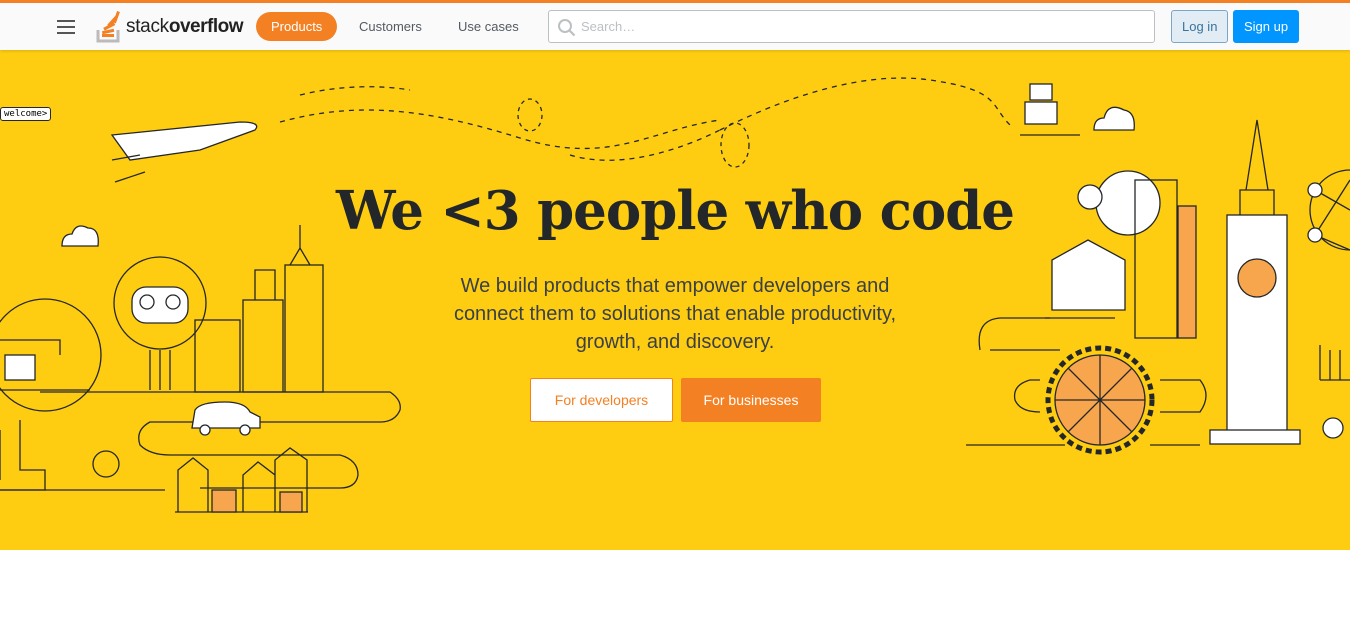 The height and width of the screenshot is (640, 1350). What do you see at coordinates (488, 26) in the screenshot?
I see `nav-use-cases: Use cases` at bounding box center [488, 26].